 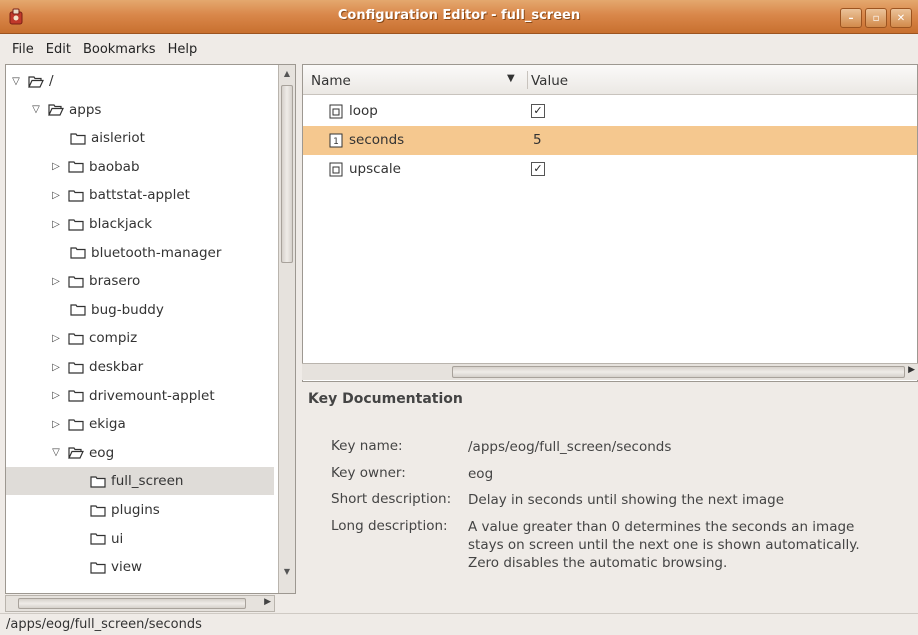 I want to click on close-button: ✕, so click(x=901, y=18).